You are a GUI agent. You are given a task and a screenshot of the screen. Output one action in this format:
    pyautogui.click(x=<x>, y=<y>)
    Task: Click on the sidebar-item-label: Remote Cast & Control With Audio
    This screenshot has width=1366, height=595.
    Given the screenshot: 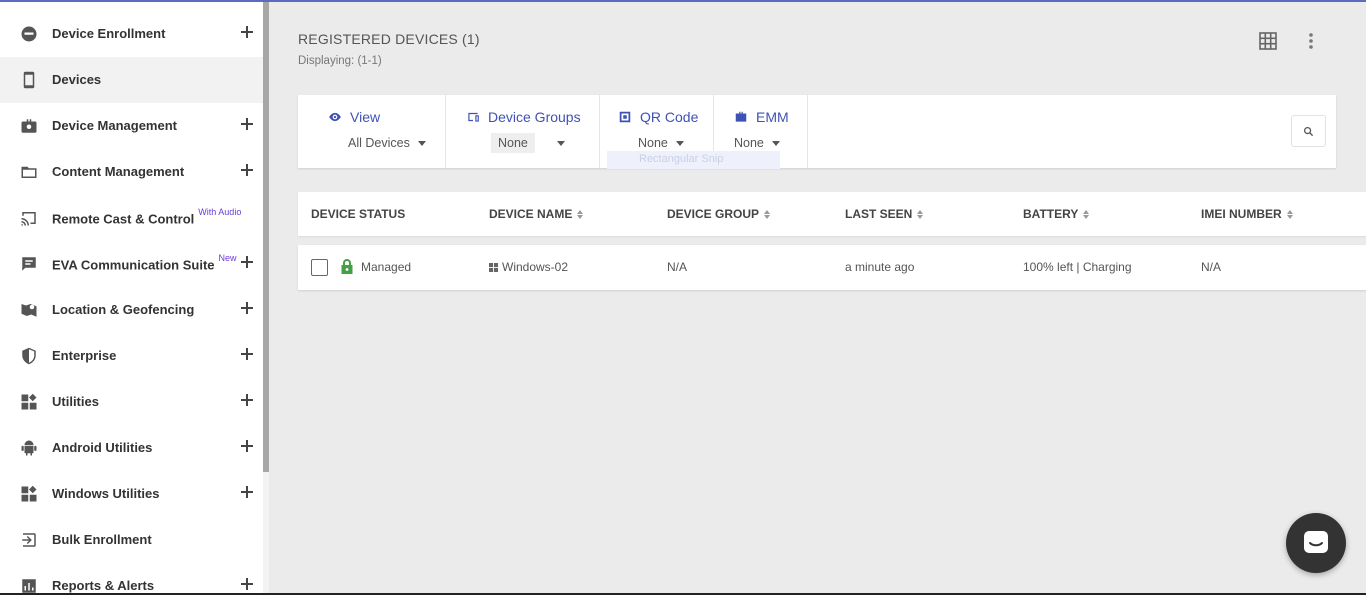 What is the action you would take?
    pyautogui.click(x=147, y=217)
    